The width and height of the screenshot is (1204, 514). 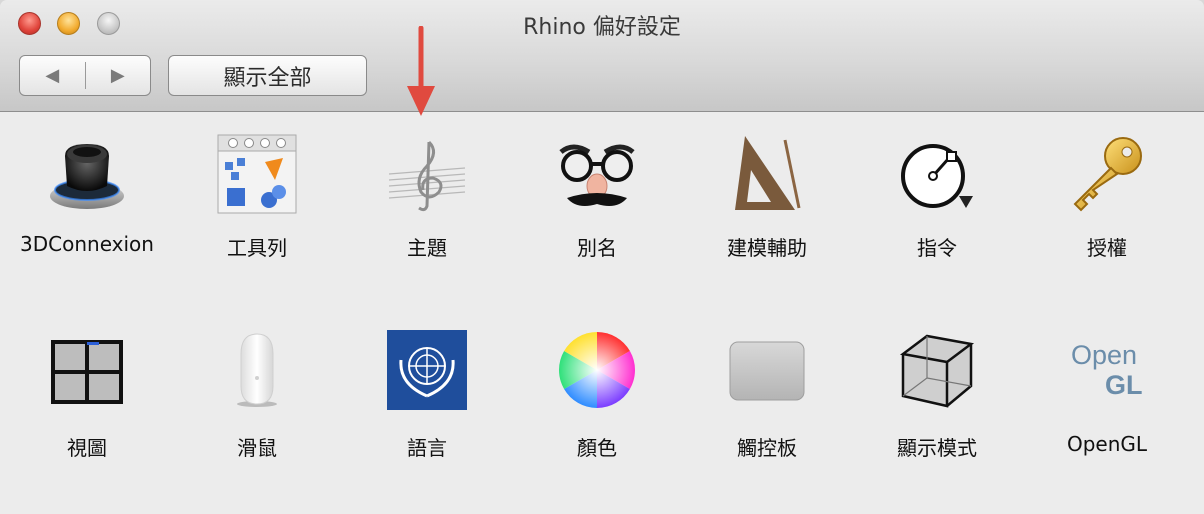 What do you see at coordinates (597, 248) in the screenshot?
I see `pref-label: 別名` at bounding box center [597, 248].